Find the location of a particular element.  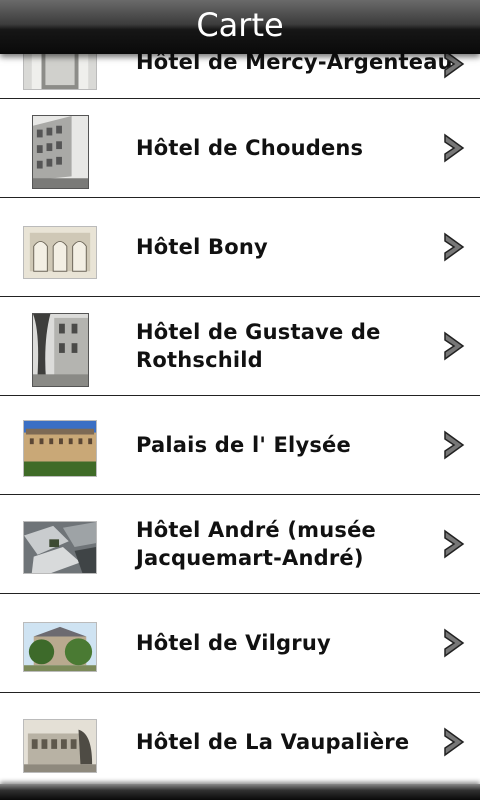

aerial-rooftops-thumbnail is located at coordinates (60, 547).